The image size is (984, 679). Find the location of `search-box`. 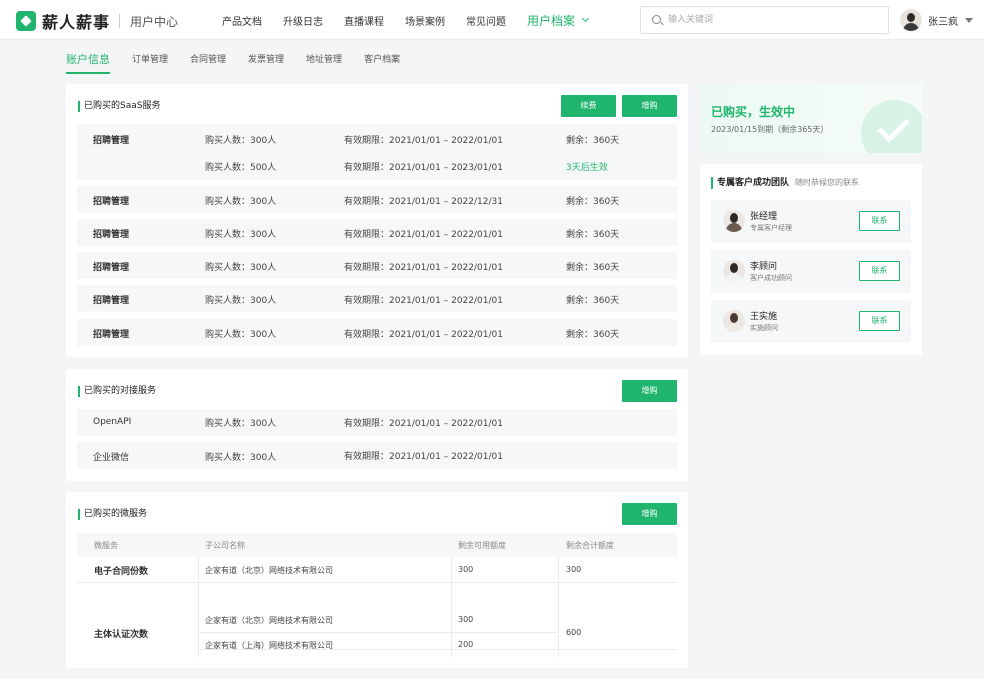

search-box is located at coordinates (764, 20).